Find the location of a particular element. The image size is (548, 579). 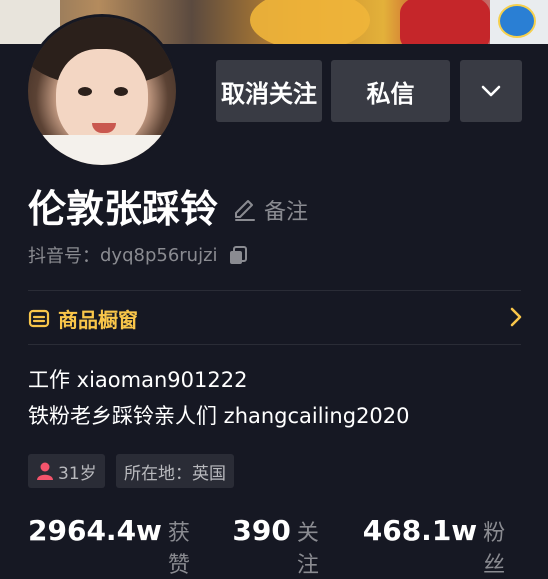

chevron-right-icon is located at coordinates (516, 317).